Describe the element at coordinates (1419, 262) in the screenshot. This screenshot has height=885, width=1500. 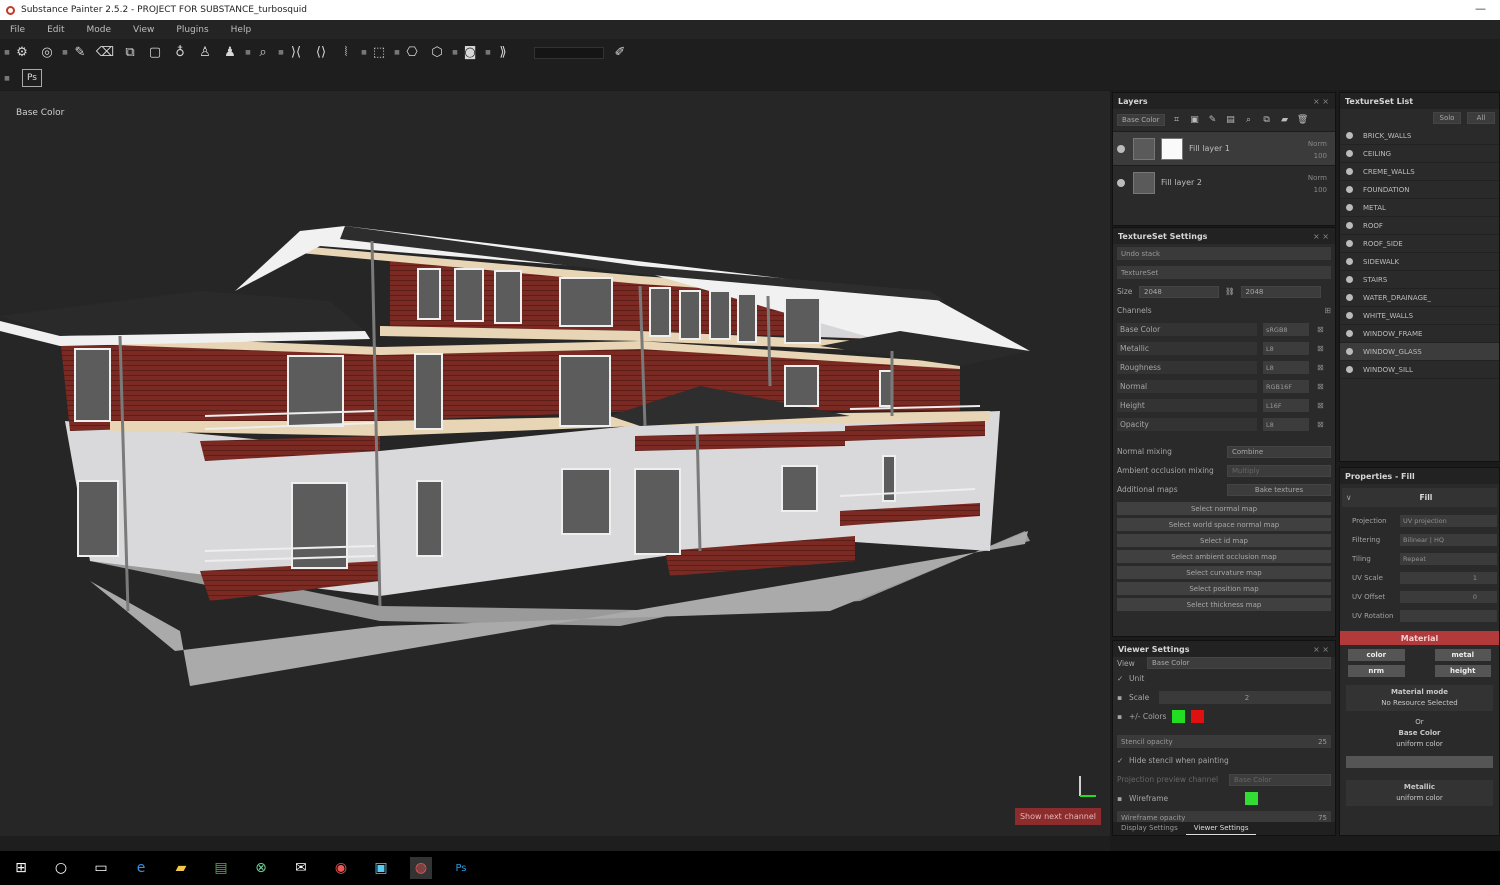
I see `textureset-item: SIDEWALK` at that location.